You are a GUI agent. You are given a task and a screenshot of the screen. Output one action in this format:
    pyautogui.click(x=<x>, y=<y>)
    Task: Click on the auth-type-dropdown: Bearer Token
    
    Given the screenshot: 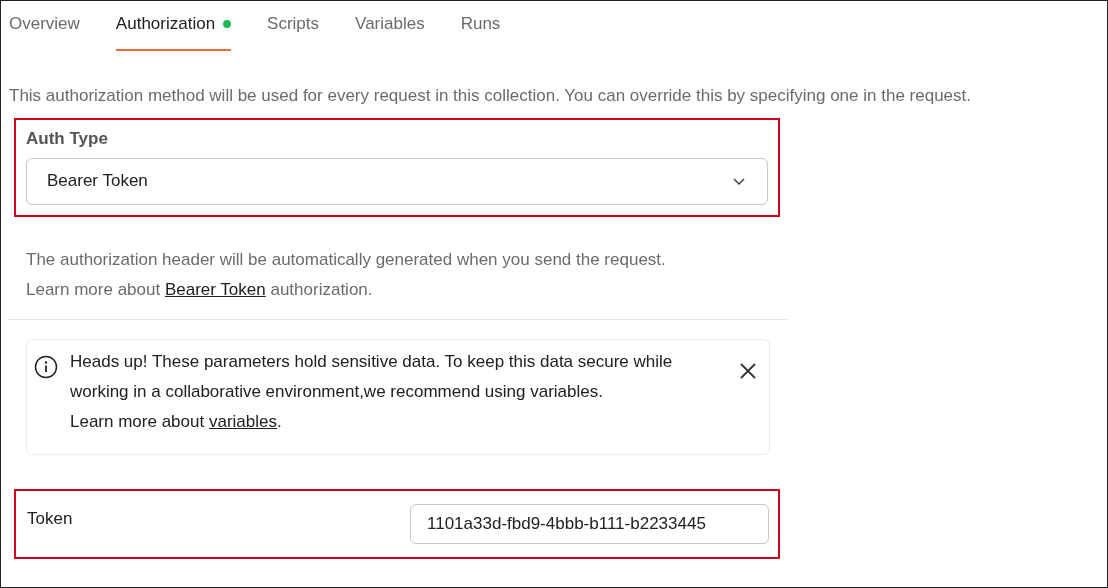 What is the action you would take?
    pyautogui.click(x=397, y=181)
    